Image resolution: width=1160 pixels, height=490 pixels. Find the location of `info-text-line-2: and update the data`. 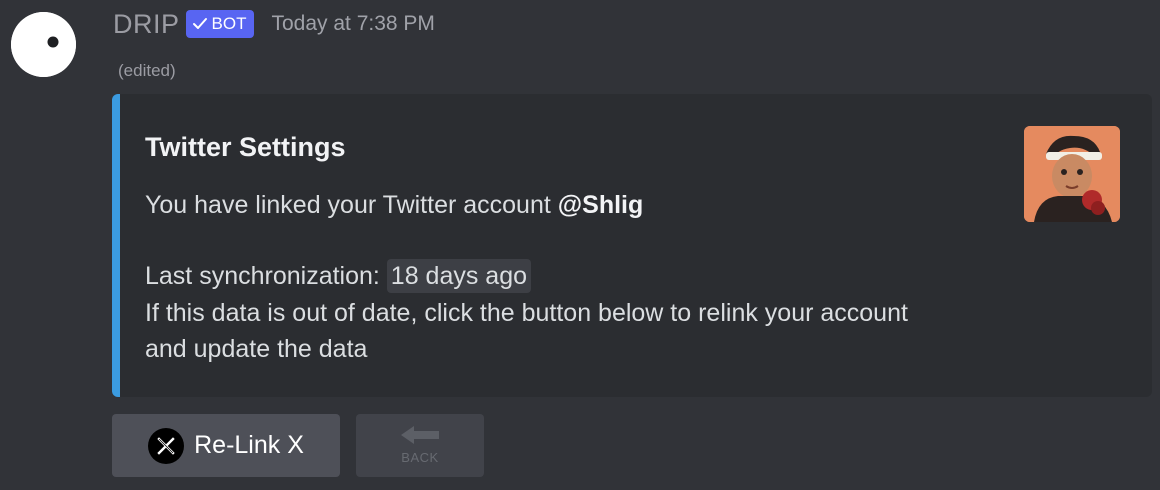

info-text-line-2: and update the data is located at coordinates (256, 349).